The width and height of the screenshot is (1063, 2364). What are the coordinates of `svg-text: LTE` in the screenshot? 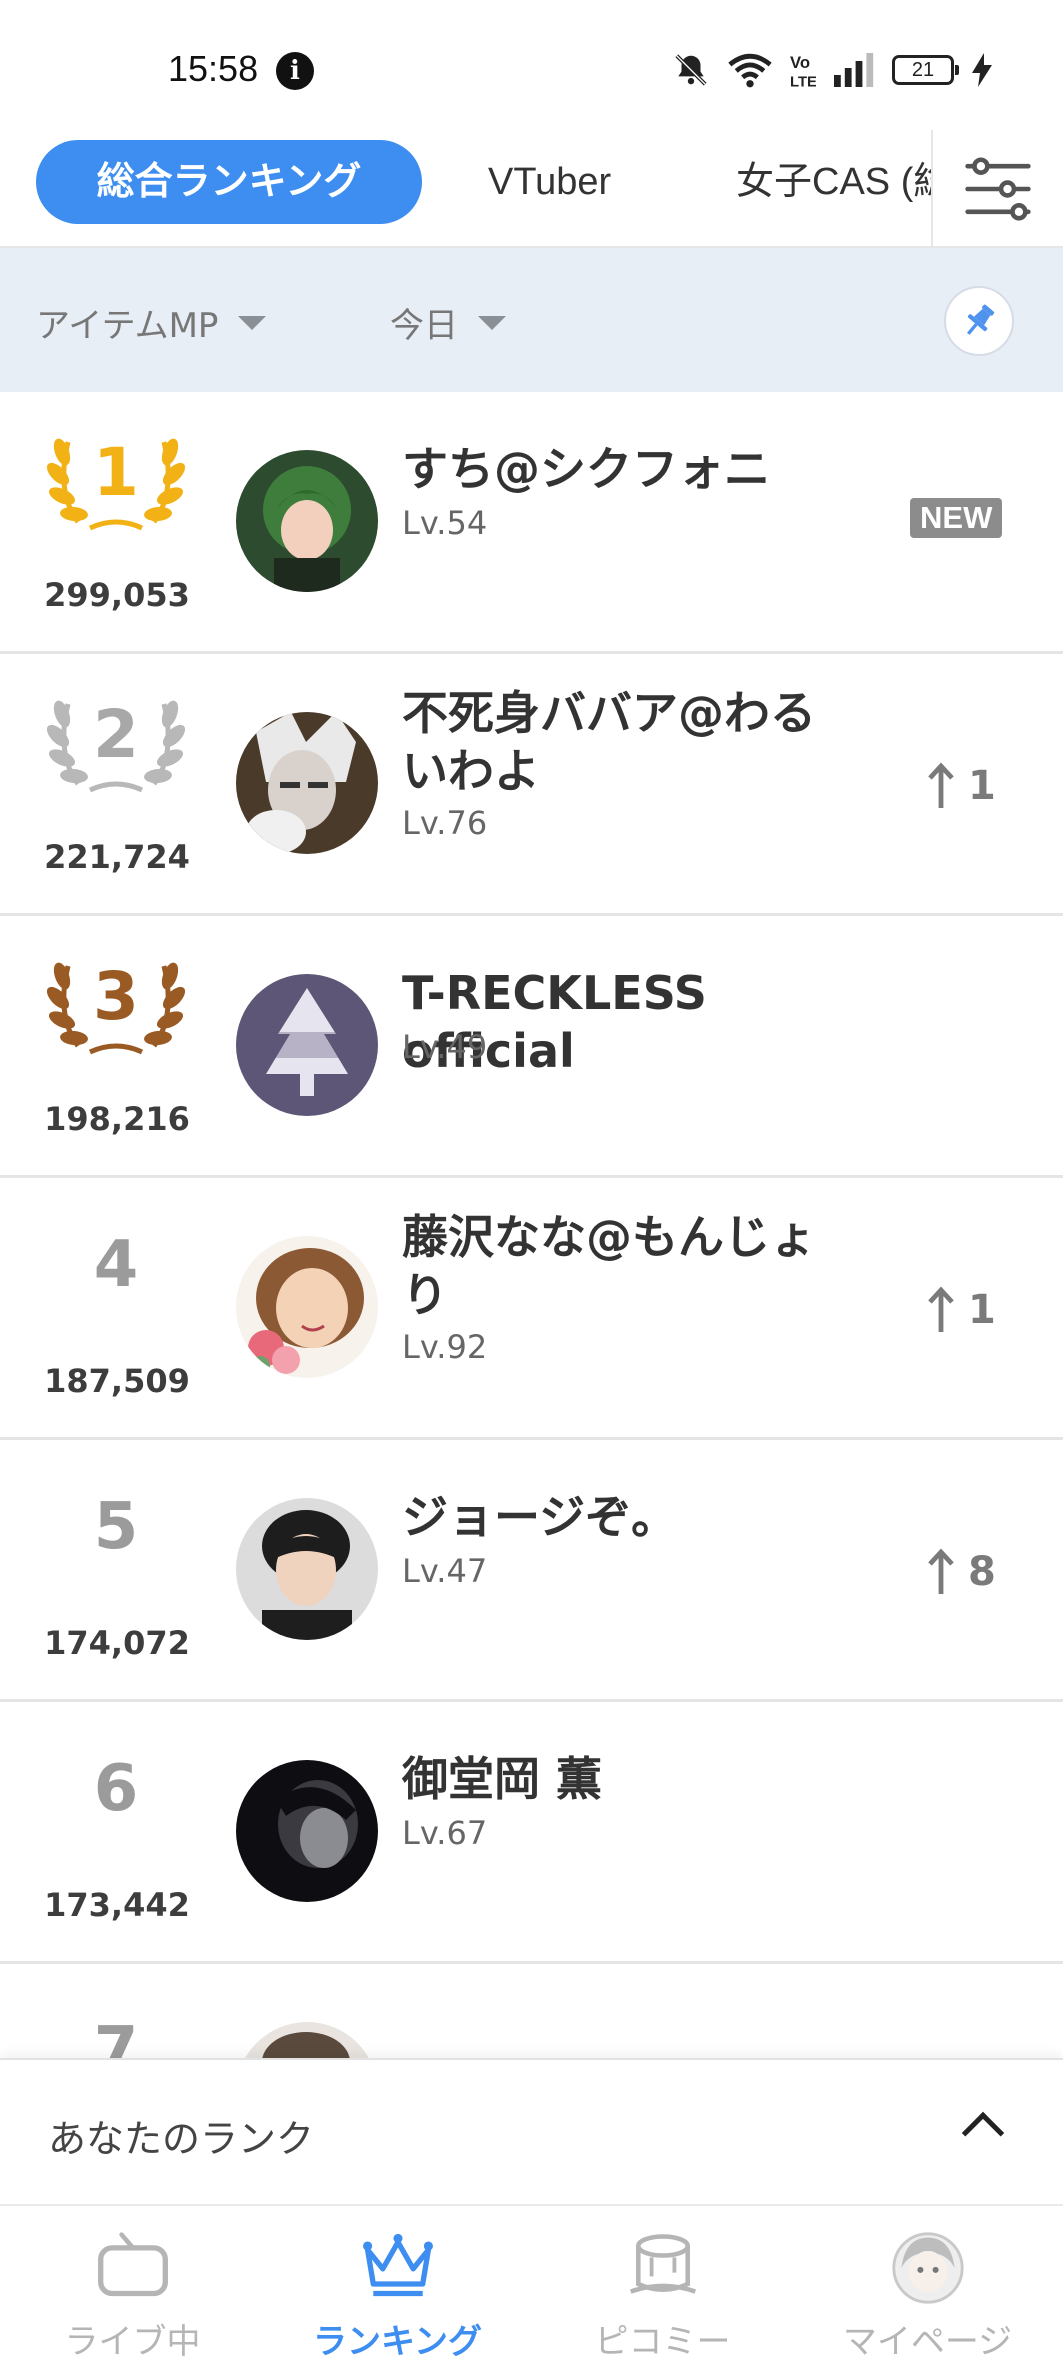 It's located at (803, 82).